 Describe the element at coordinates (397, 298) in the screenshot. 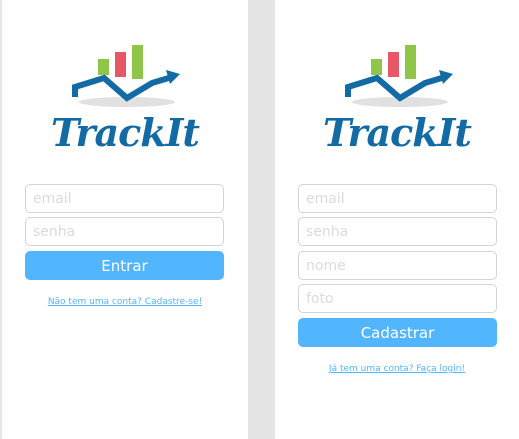

I see `photo-input` at that location.